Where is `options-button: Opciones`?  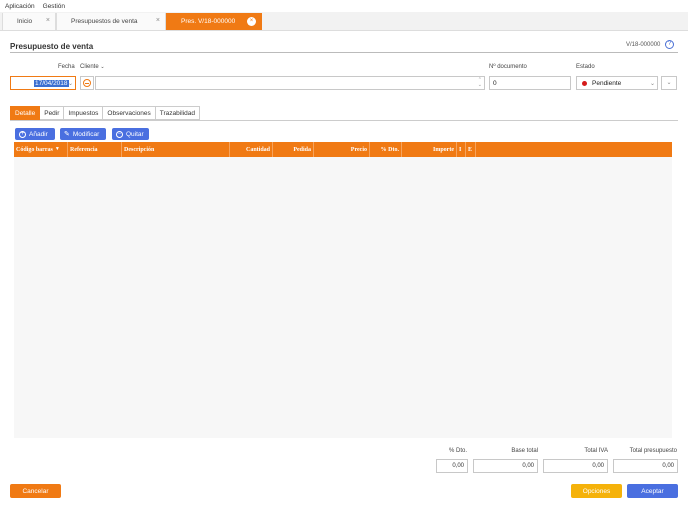 options-button: Opciones is located at coordinates (596, 491).